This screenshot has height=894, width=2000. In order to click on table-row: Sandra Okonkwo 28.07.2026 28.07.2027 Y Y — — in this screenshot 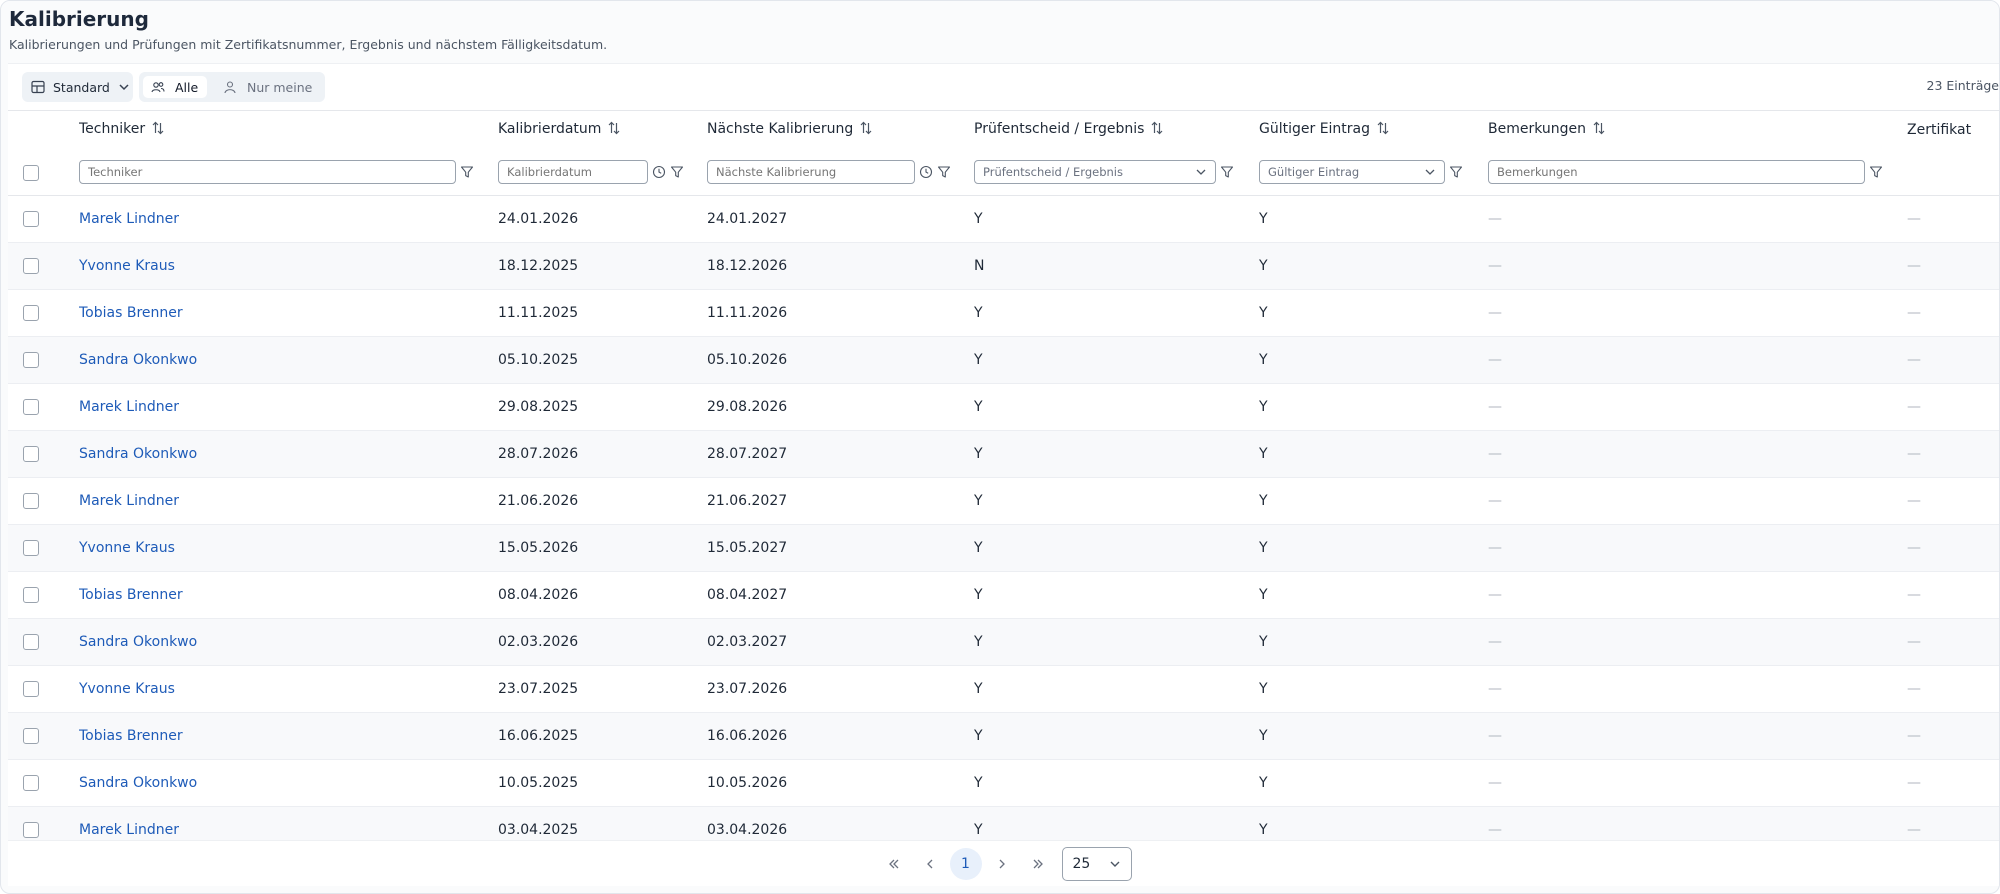, I will do `click(1003, 454)`.